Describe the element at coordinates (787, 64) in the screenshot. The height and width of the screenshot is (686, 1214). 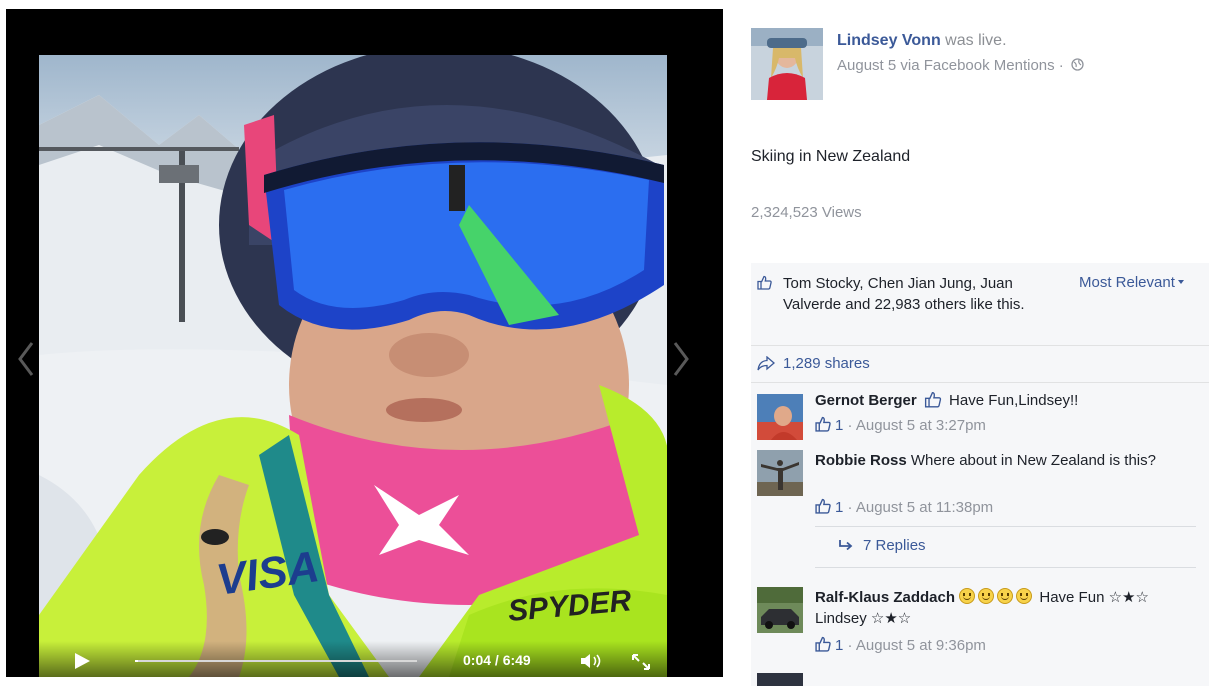
I see `author-avatar` at that location.